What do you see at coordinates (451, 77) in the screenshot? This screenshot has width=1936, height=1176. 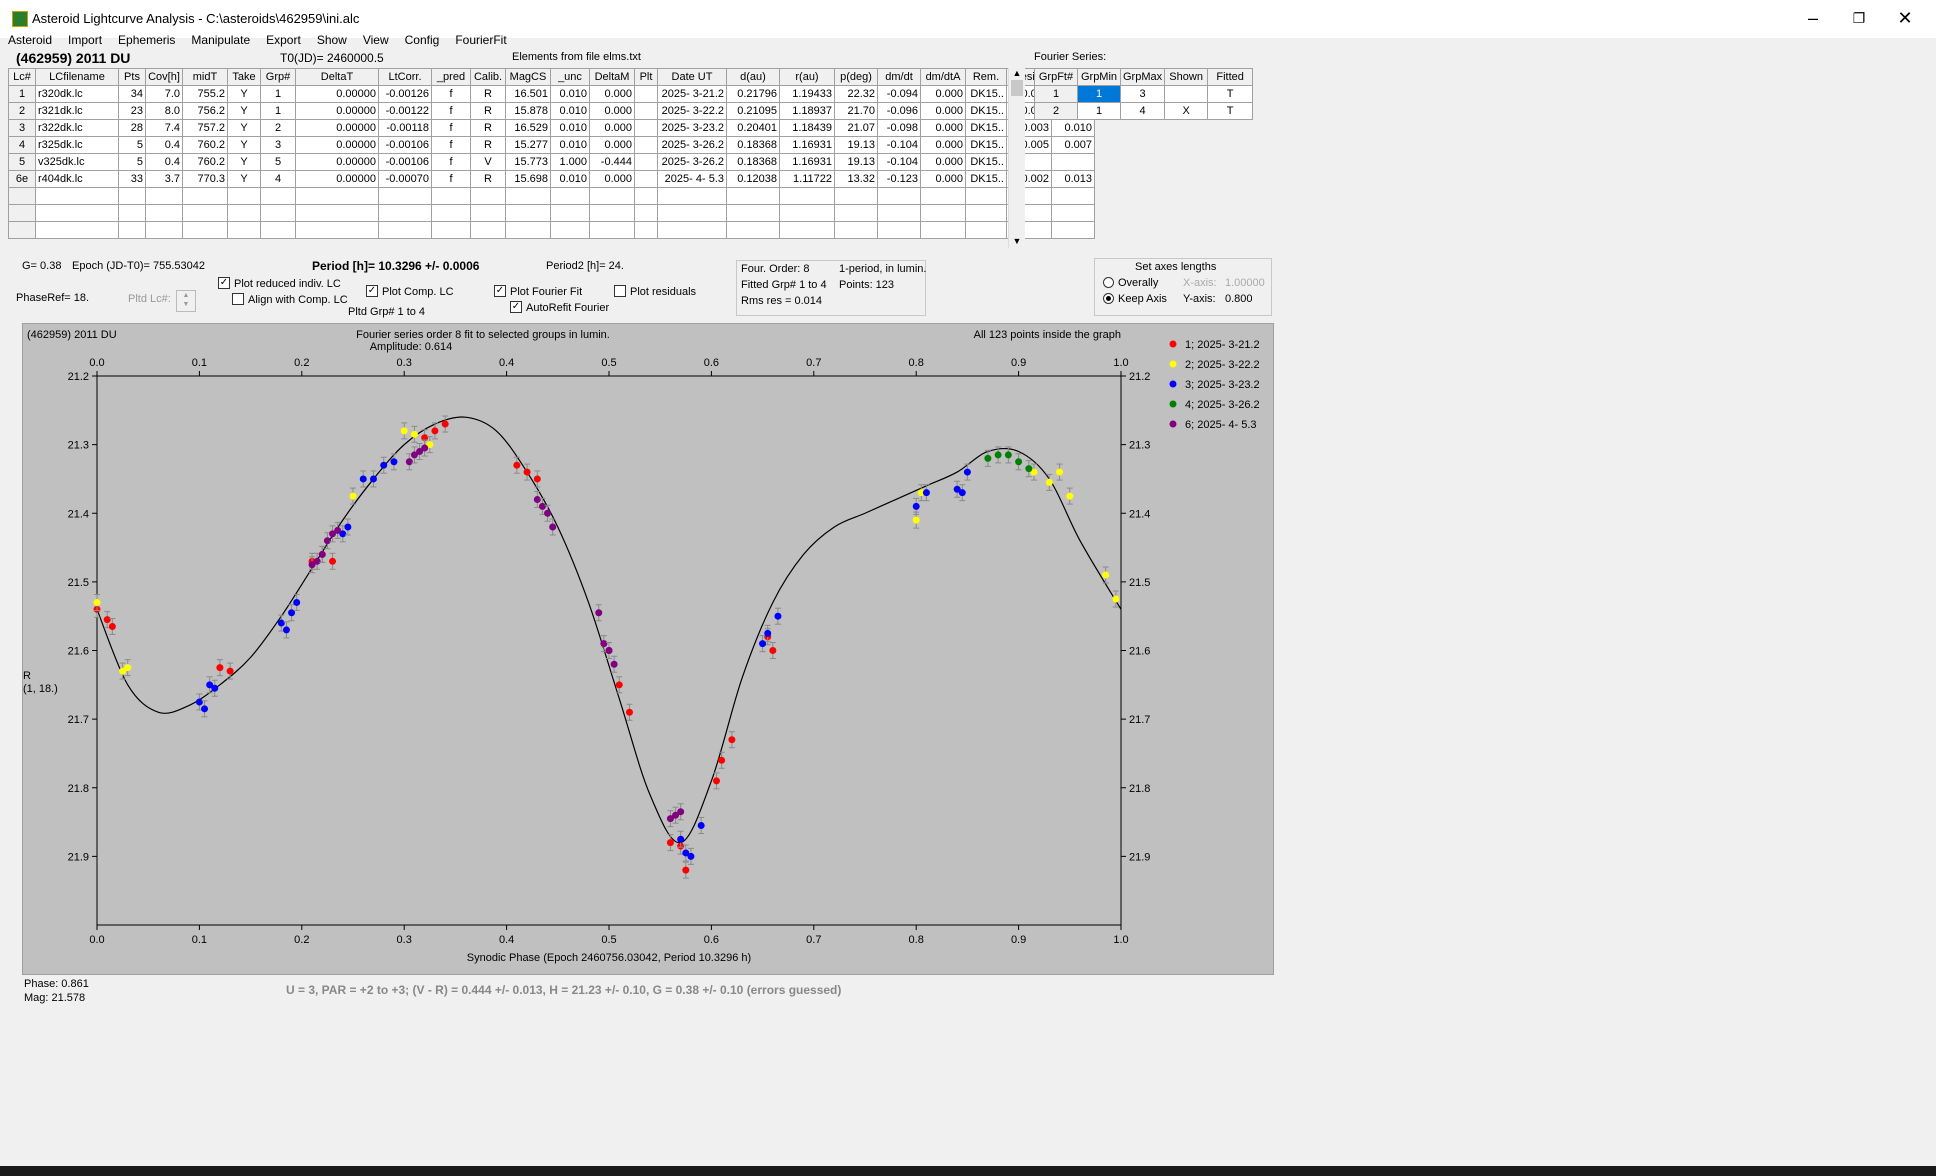 I see `column-header: _pred` at bounding box center [451, 77].